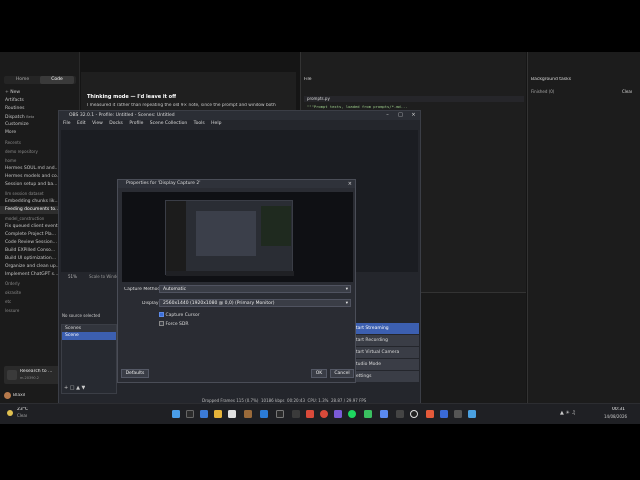 Image resolution: width=640 pixels, height=480 pixels. Describe the element at coordinates (216, 124) in the screenshot. I see `menu-help: Help` at that location.